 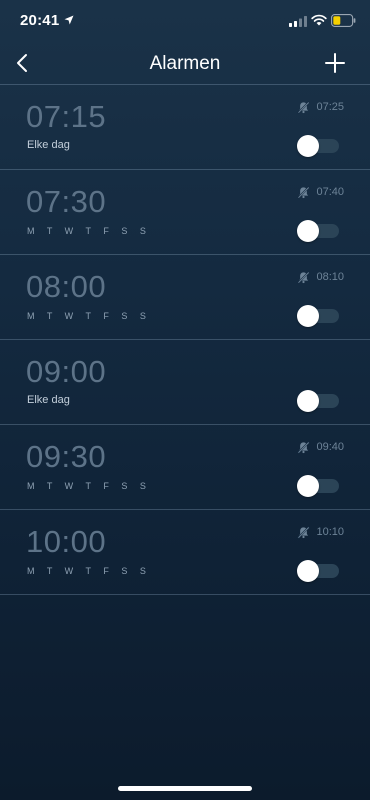 What do you see at coordinates (66, 541) in the screenshot?
I see `alarm-time: 10:00` at bounding box center [66, 541].